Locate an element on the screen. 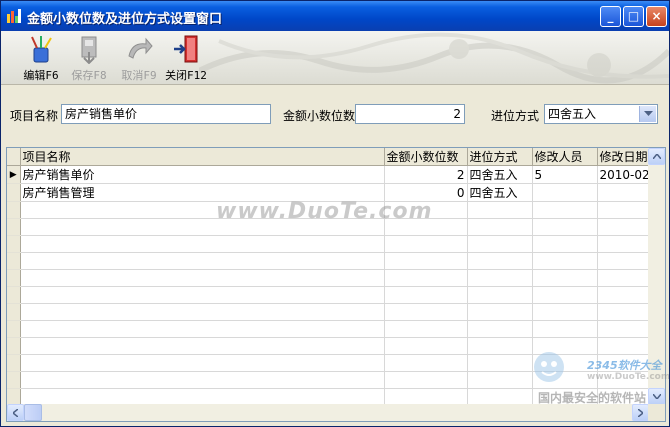  chevron-up-icon is located at coordinates (656, 156).